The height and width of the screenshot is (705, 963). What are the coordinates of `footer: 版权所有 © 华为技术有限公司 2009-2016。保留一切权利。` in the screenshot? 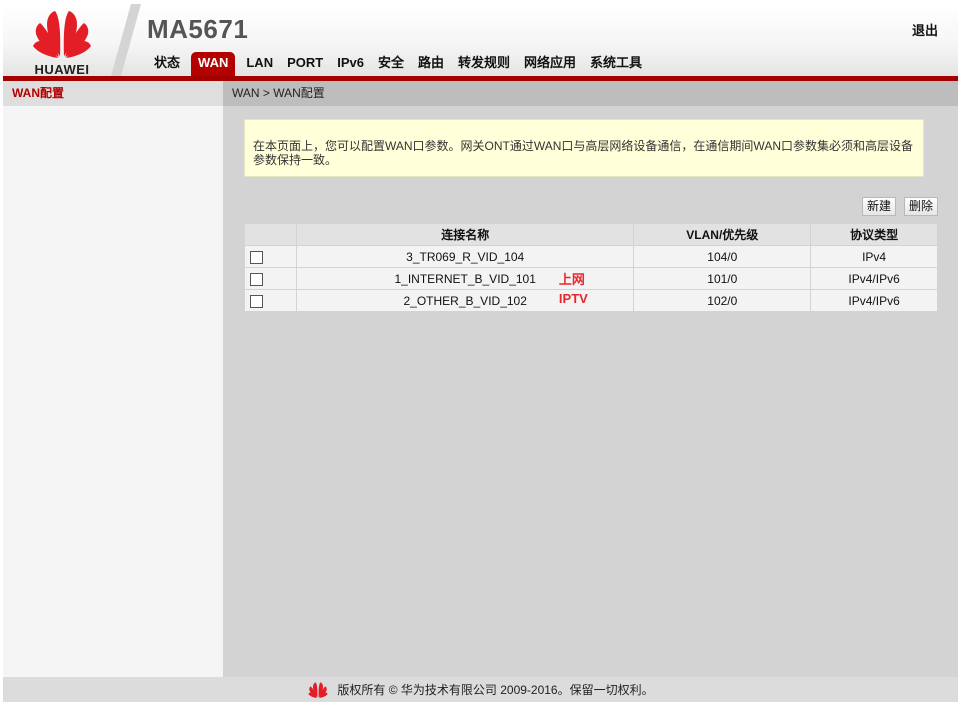 It's located at (480, 689).